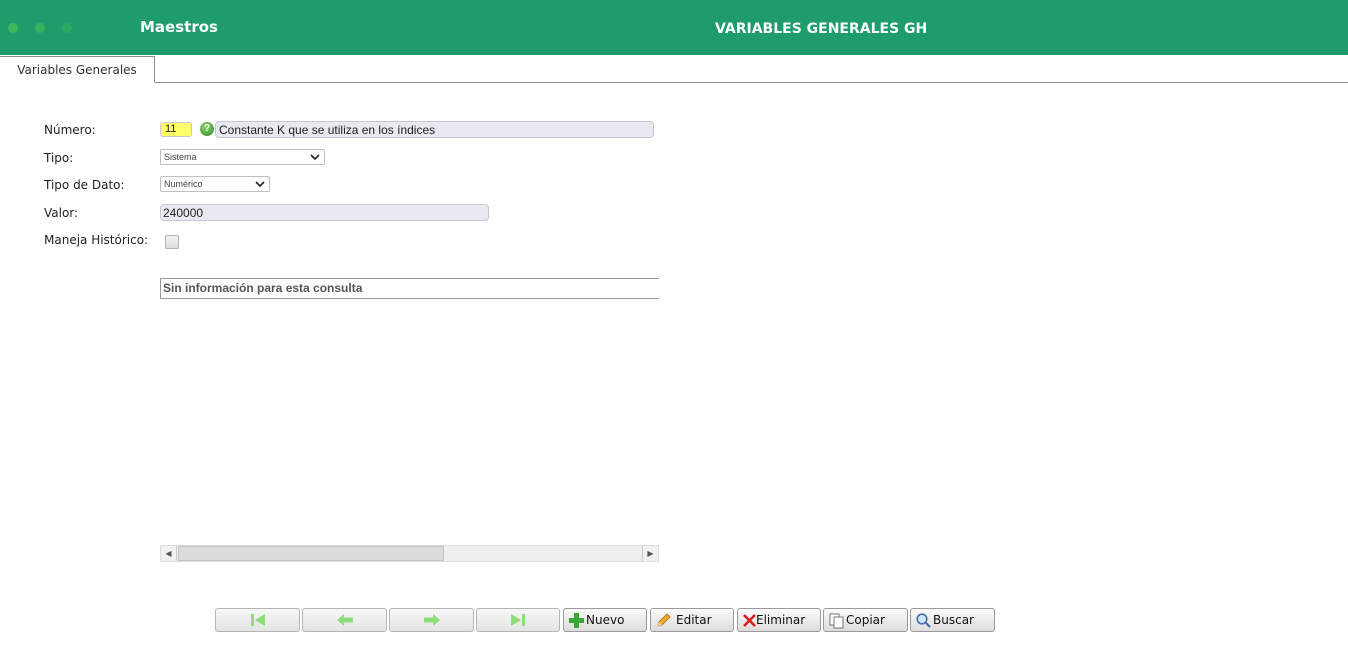  Describe the element at coordinates (576, 620) in the screenshot. I see `plus-icon` at that location.